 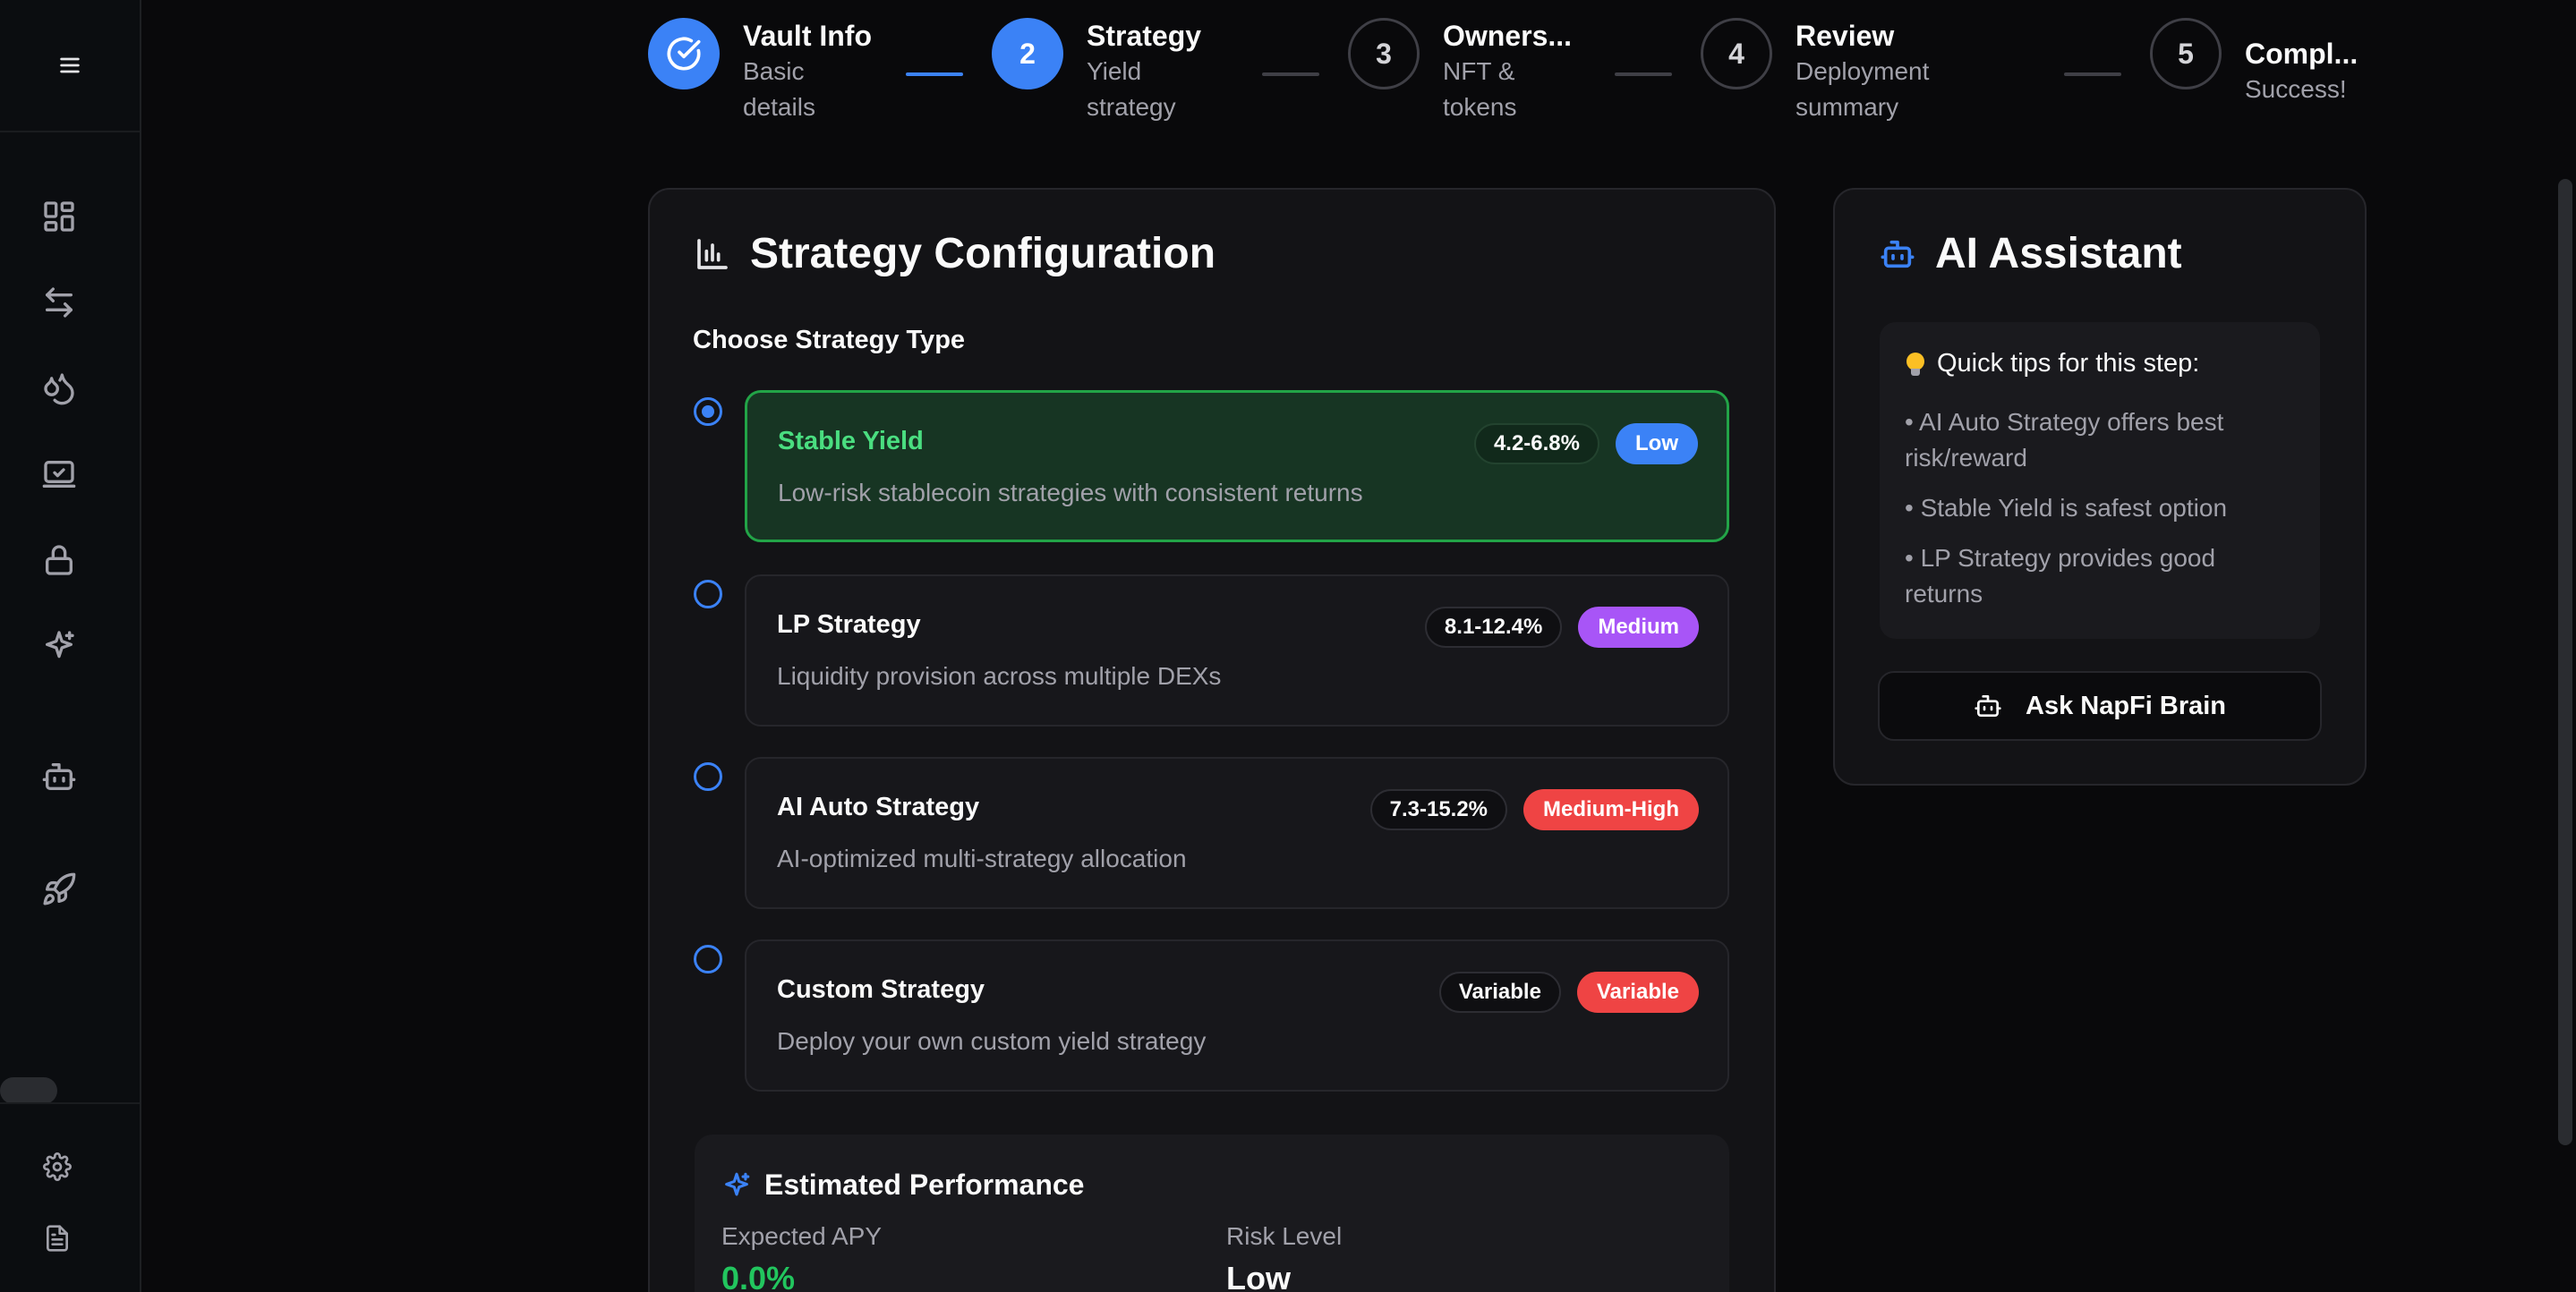 I want to click on sidebar, so click(x=70, y=646).